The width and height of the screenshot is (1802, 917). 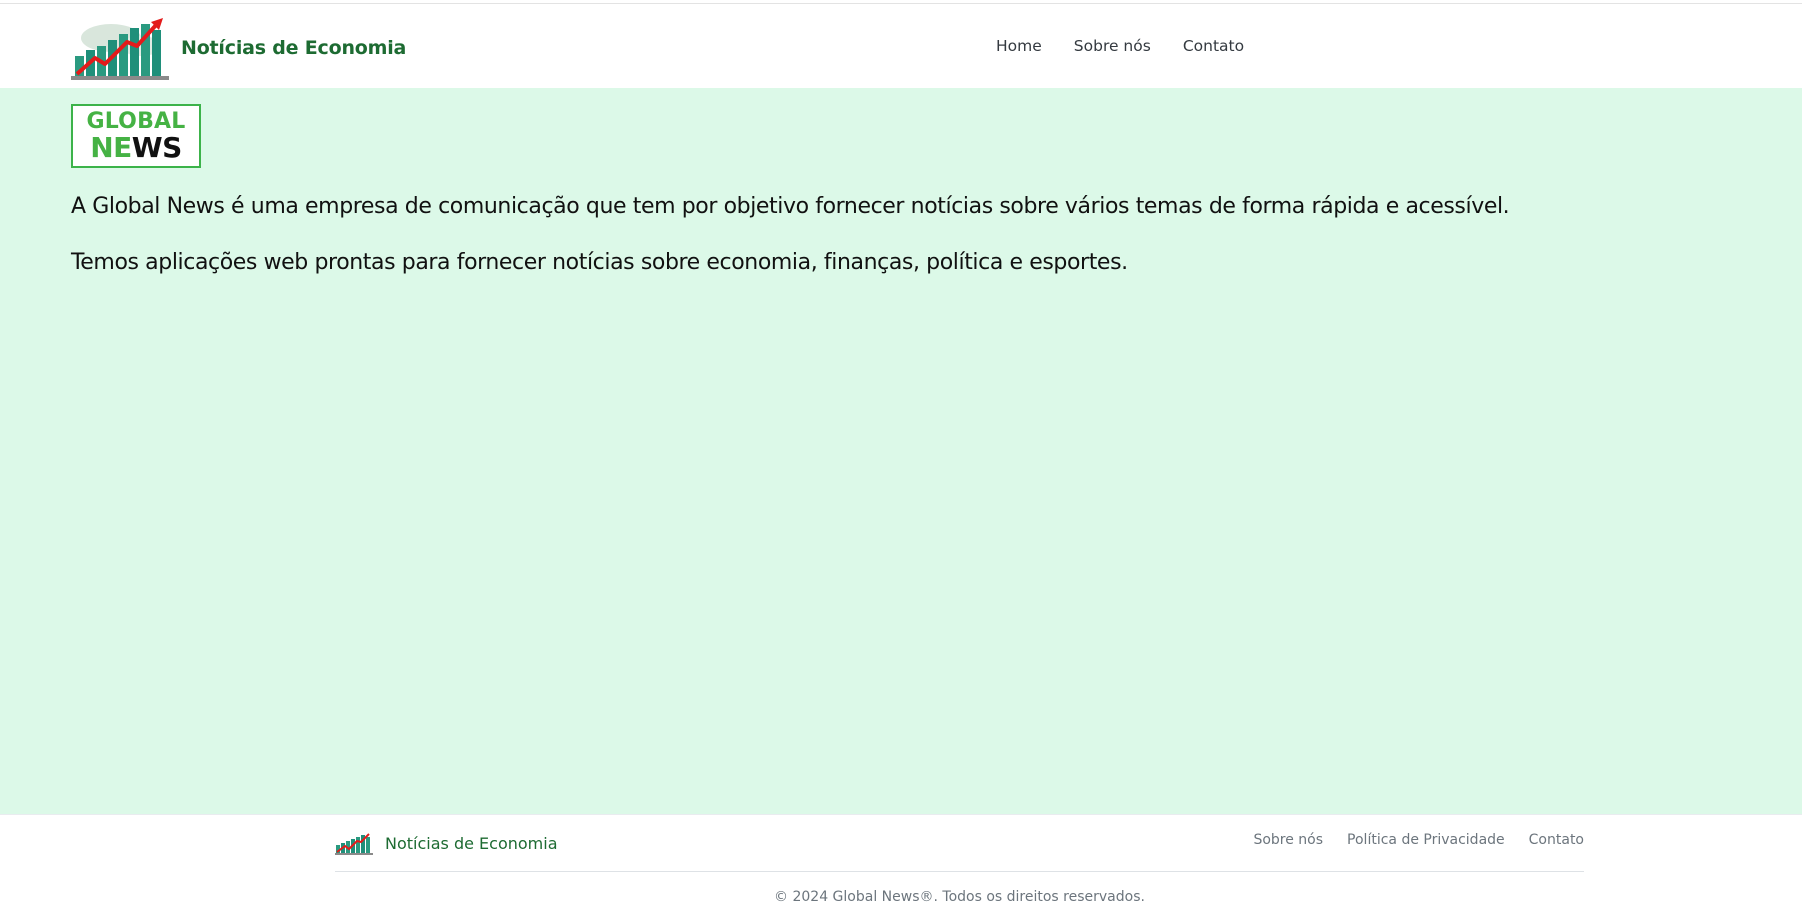 What do you see at coordinates (1019, 46) in the screenshot?
I see `nav-home: Home` at bounding box center [1019, 46].